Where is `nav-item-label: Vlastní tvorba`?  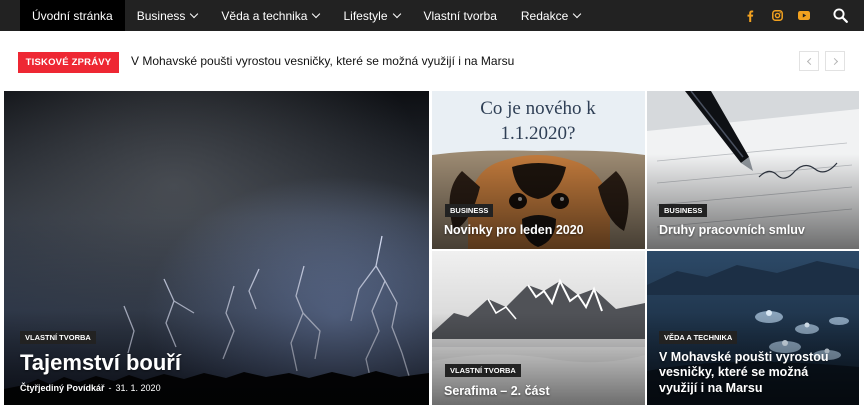 nav-item-label: Vlastní tvorba is located at coordinates (460, 15).